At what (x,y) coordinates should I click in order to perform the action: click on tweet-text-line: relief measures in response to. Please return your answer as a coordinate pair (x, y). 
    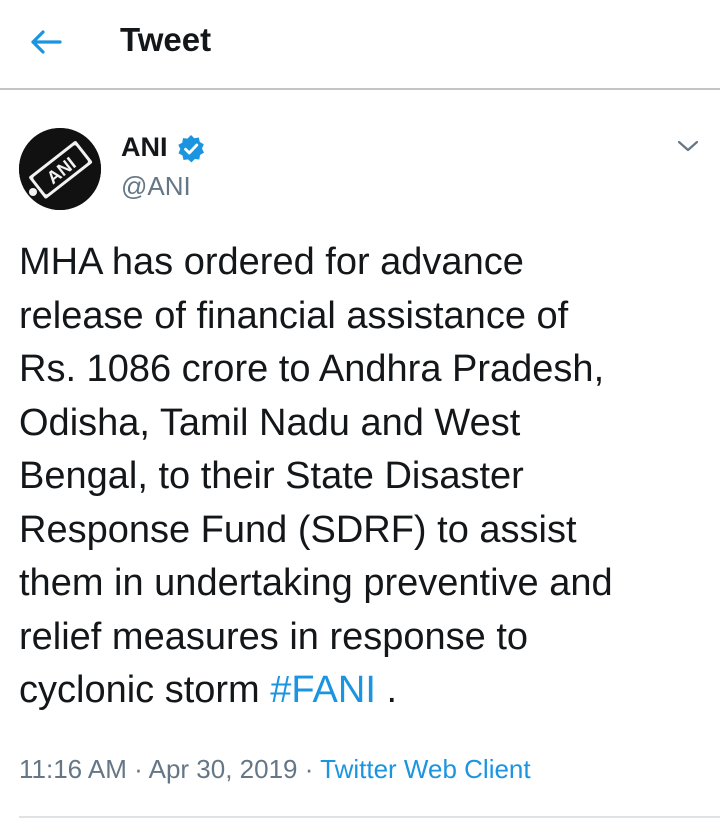
    Looking at the image, I should click on (274, 636).